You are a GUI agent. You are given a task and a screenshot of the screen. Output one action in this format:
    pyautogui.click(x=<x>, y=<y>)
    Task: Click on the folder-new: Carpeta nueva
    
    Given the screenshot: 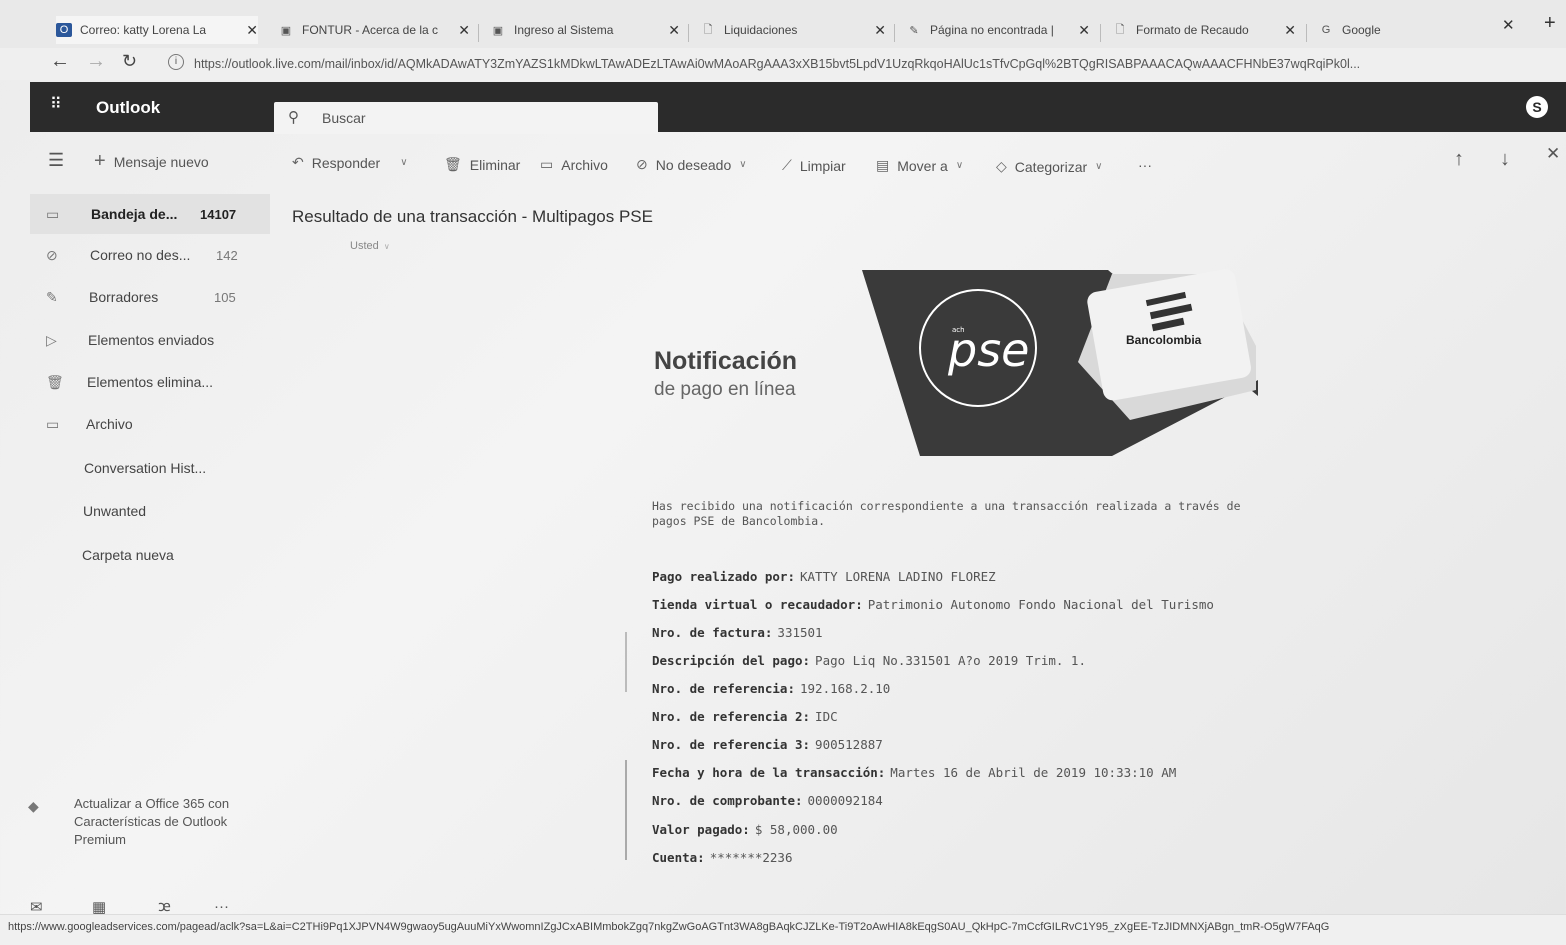 What is the action you would take?
    pyautogui.click(x=150, y=555)
    